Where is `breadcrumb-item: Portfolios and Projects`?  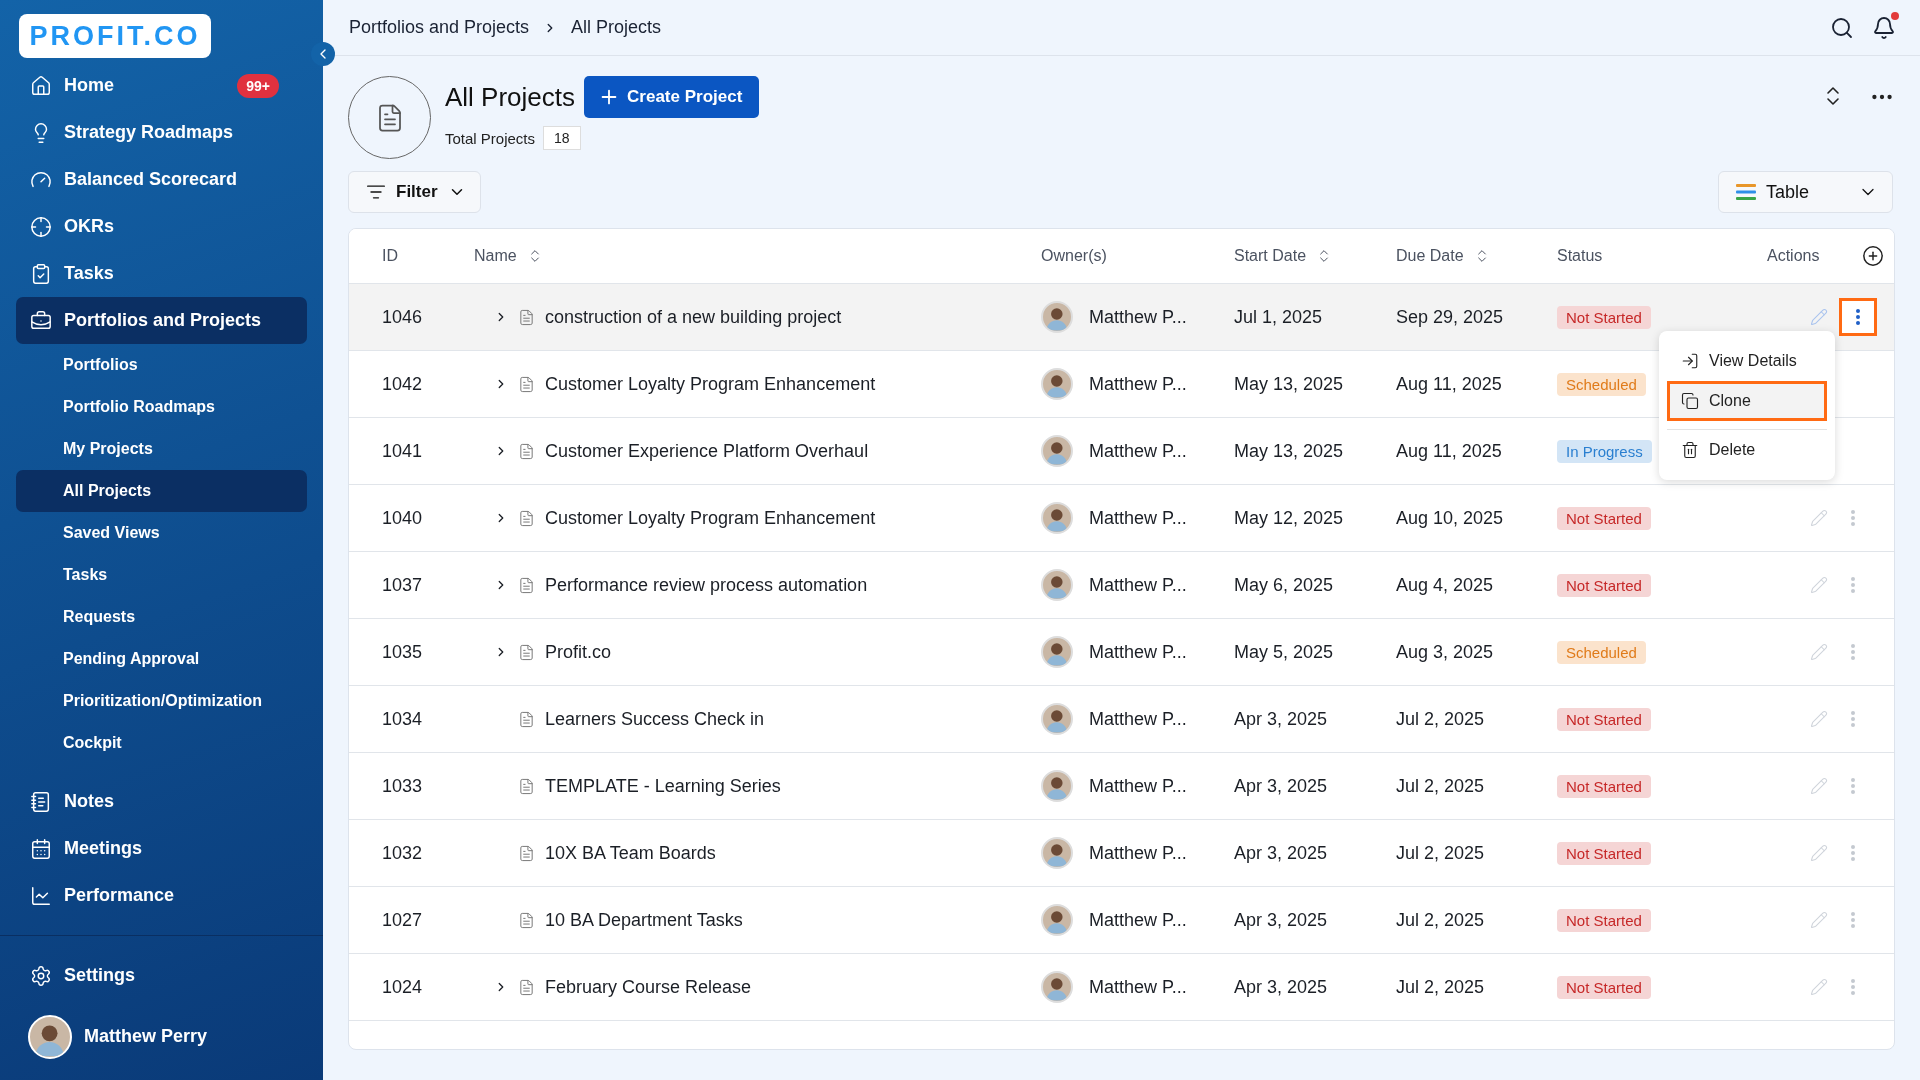
breadcrumb-item: Portfolios and Projects is located at coordinates (439, 27).